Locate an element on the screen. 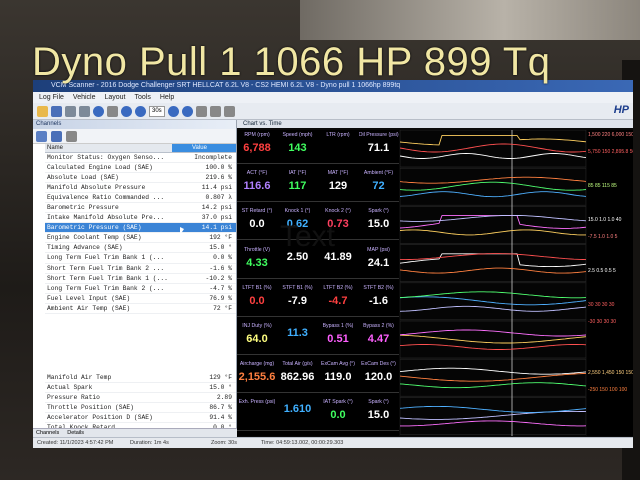  legend-row: 2,550 1,450 150 150 is located at coordinates (610, 373).